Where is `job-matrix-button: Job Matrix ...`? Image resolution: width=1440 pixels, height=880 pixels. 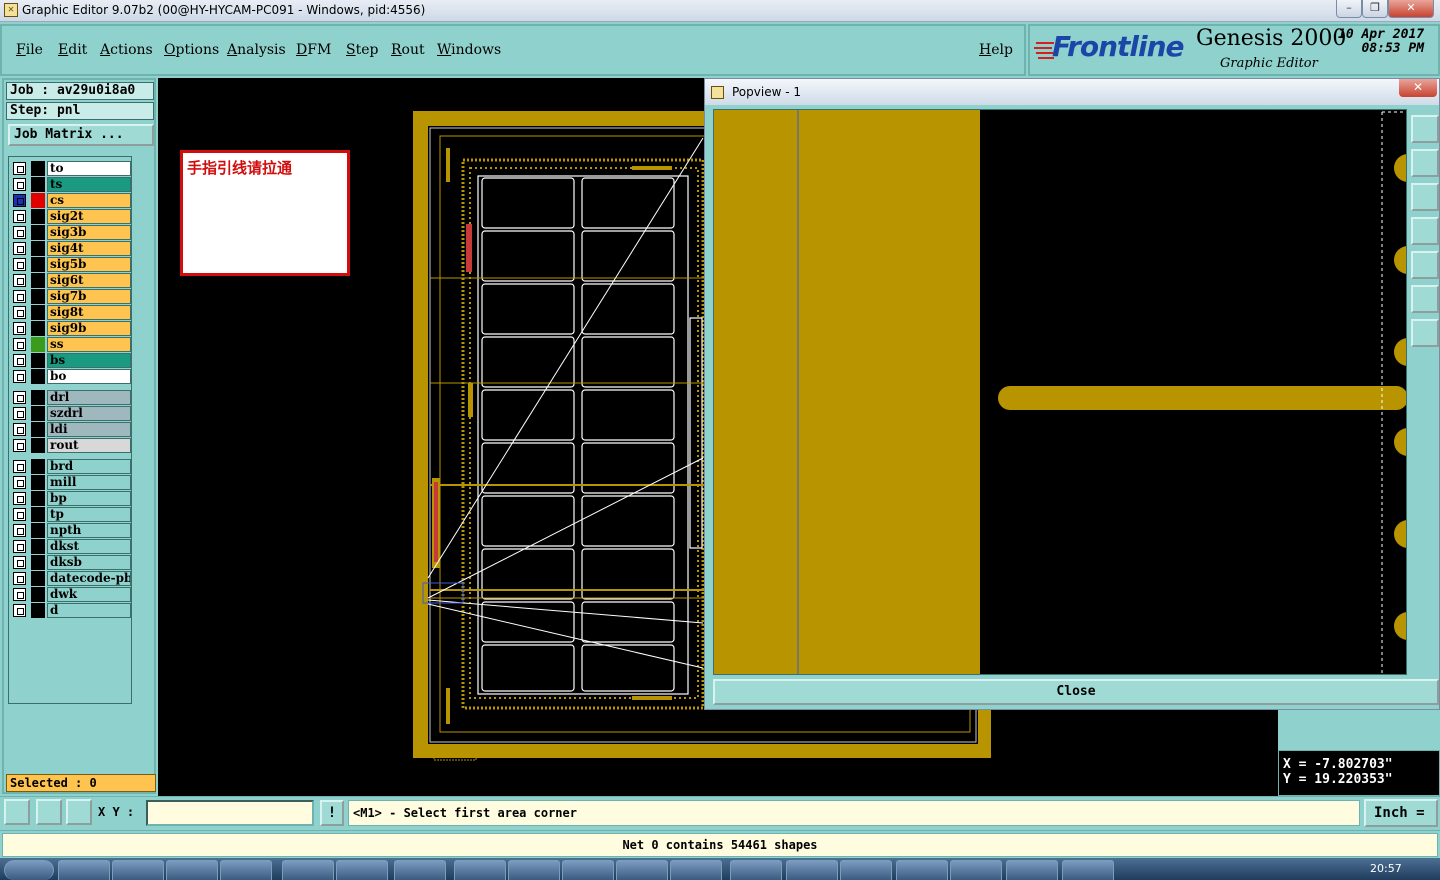
job-matrix-button: Job Matrix ... is located at coordinates (81, 135).